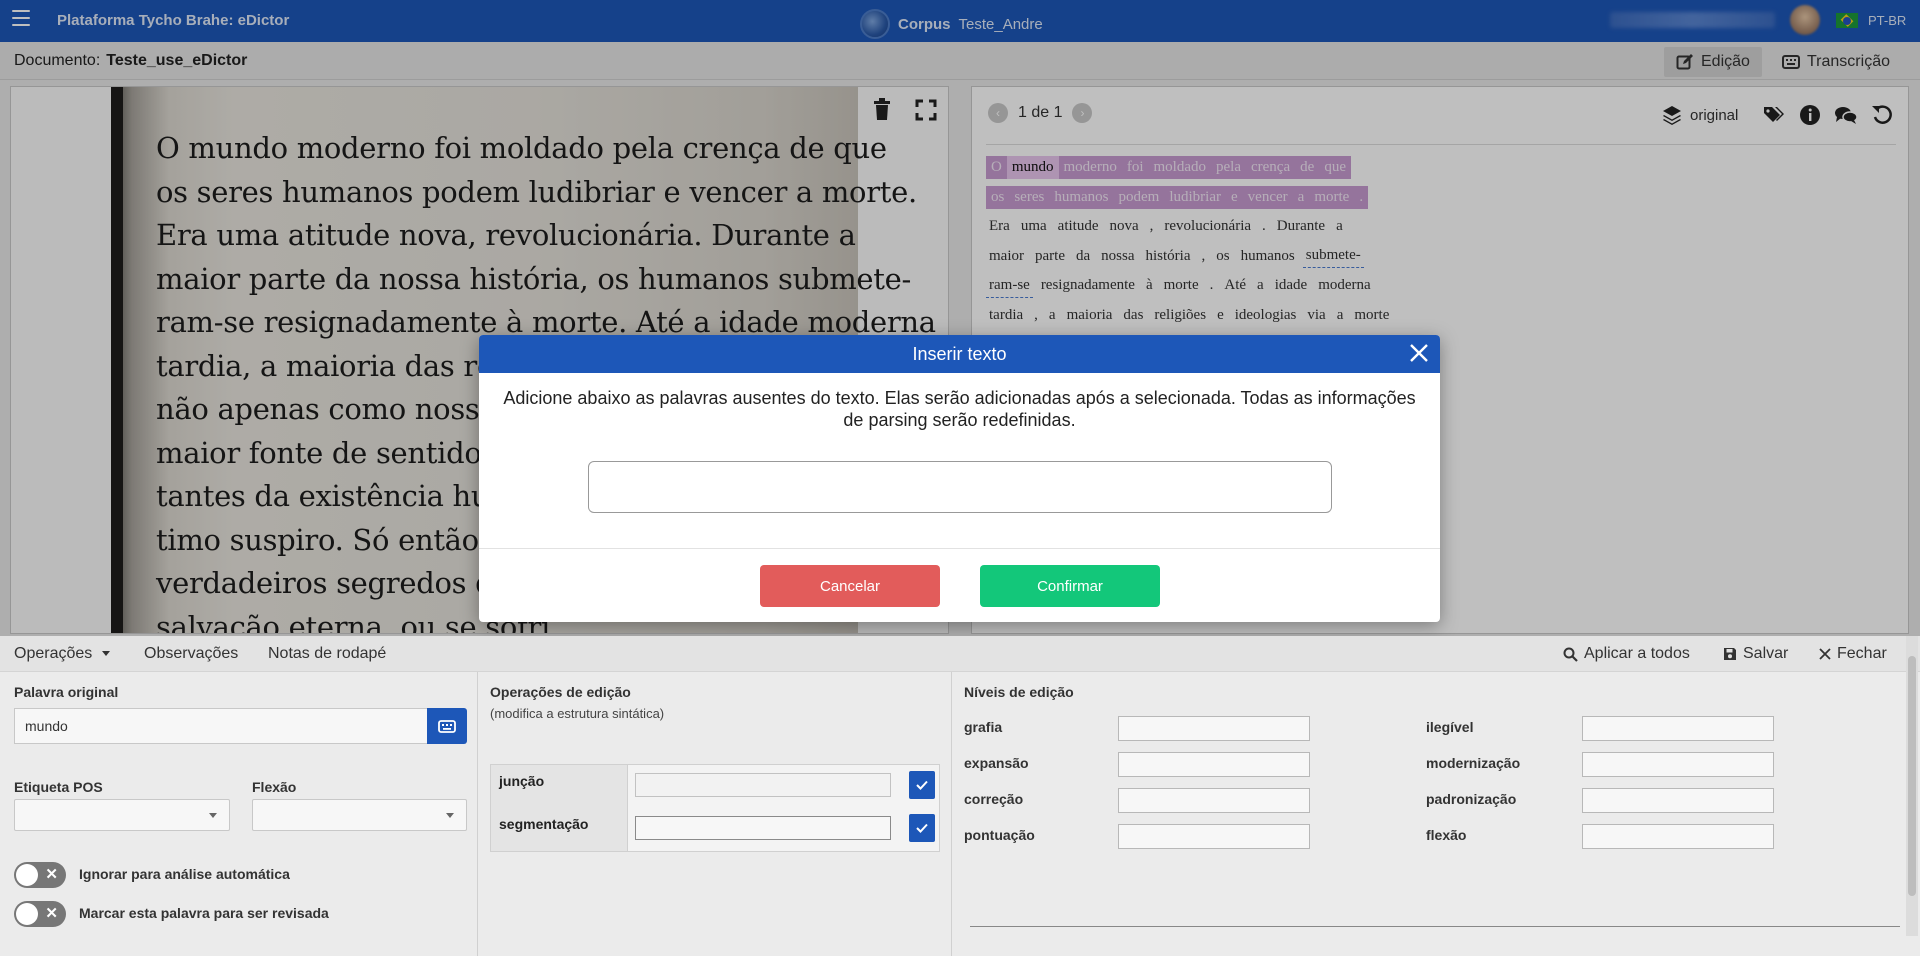 The width and height of the screenshot is (1920, 956). Describe the element at coordinates (960, 487) in the screenshot. I see `insert-text-input` at that location.